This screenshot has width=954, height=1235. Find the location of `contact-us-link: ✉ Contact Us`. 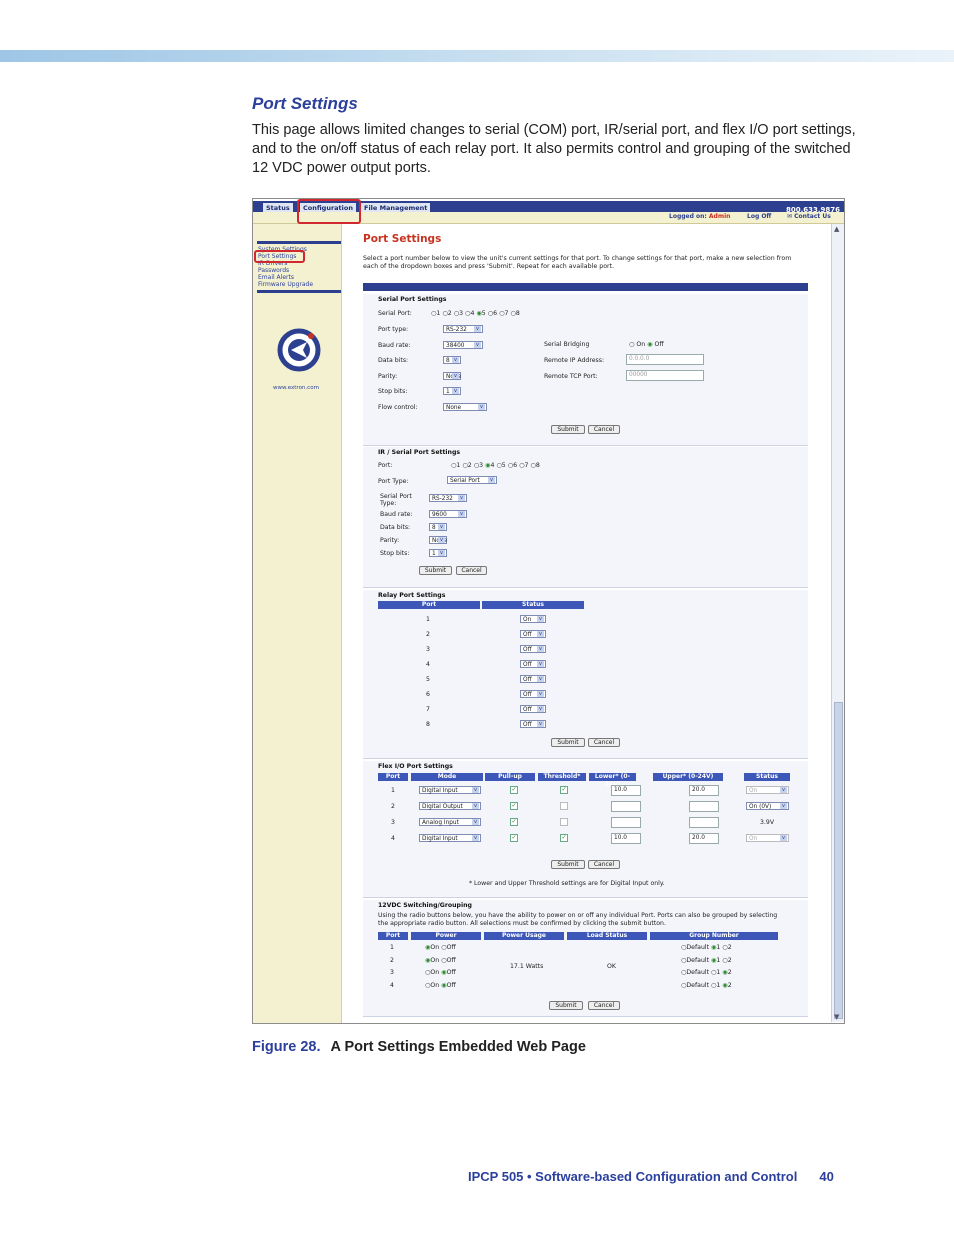

contact-us-link: ✉ Contact Us is located at coordinates (809, 216).